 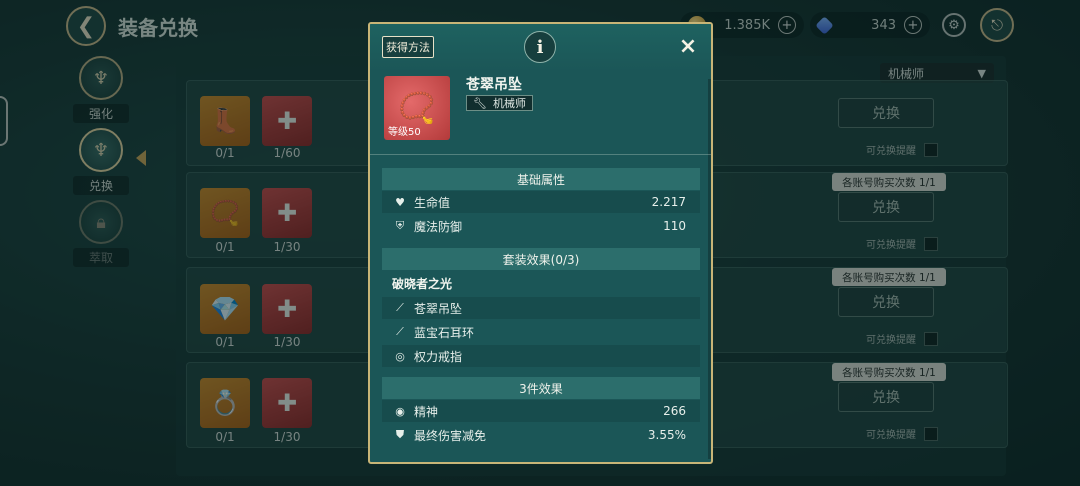 I want to click on info-icon: i, so click(x=540, y=47).